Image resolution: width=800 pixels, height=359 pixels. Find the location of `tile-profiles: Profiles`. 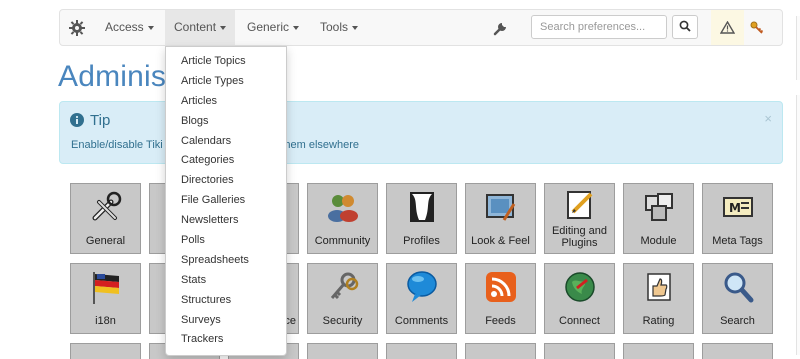

tile-profiles: Profiles is located at coordinates (421, 218).